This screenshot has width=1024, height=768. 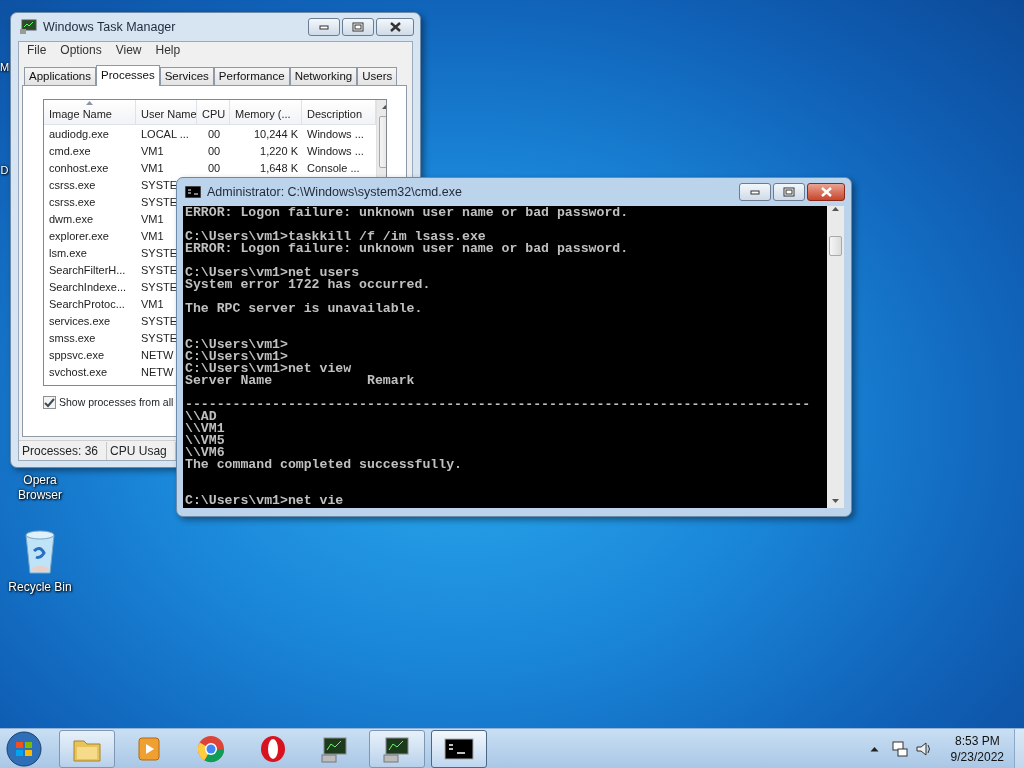 I want to click on window-title: Administrator: C:\Windows\system32\cmd.exe, so click(x=334, y=192).